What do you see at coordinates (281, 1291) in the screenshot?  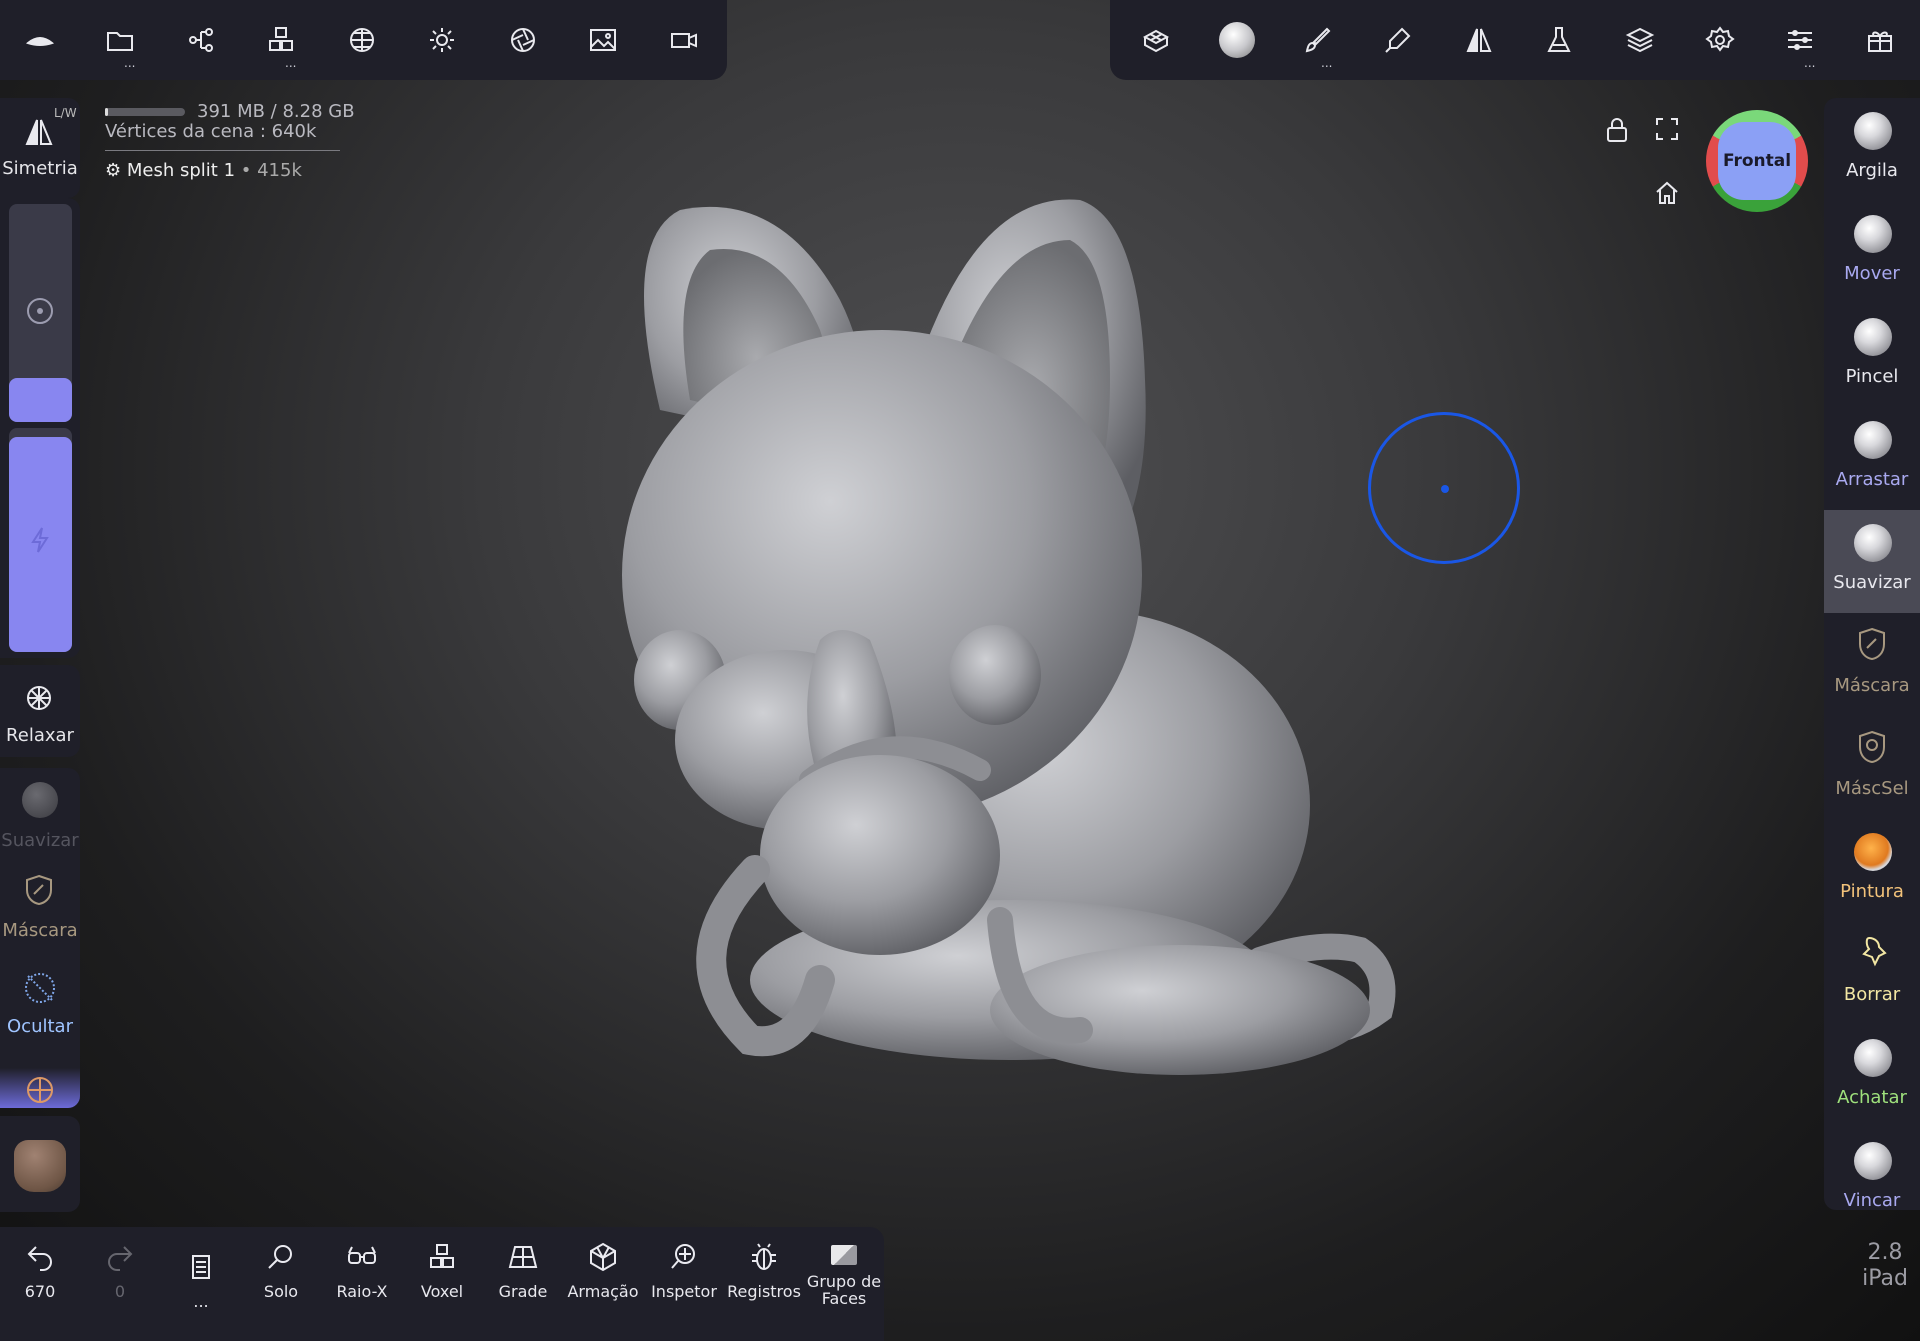 I see `solo-label: Solo` at bounding box center [281, 1291].